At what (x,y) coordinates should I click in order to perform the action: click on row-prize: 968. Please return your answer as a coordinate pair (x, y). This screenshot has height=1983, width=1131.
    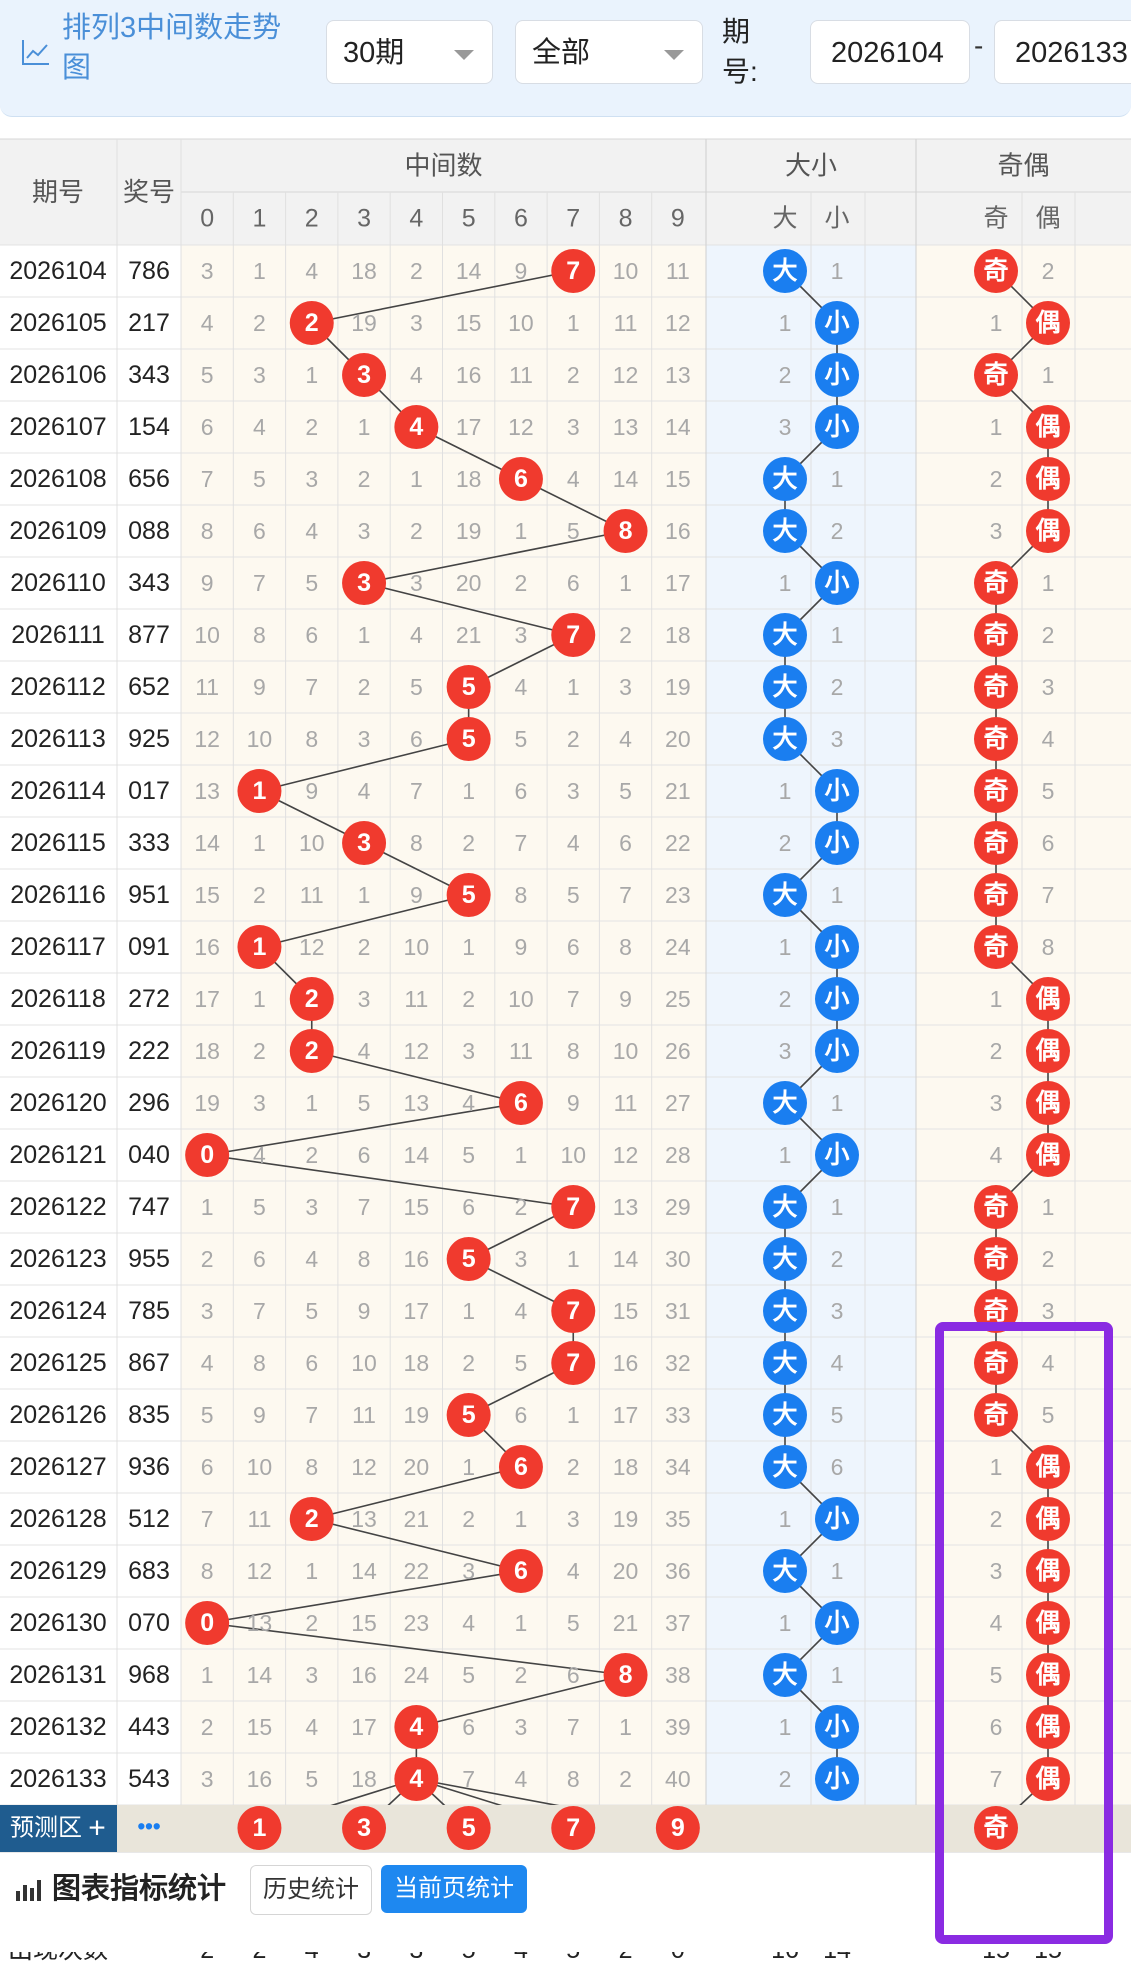
    Looking at the image, I should click on (149, 1675).